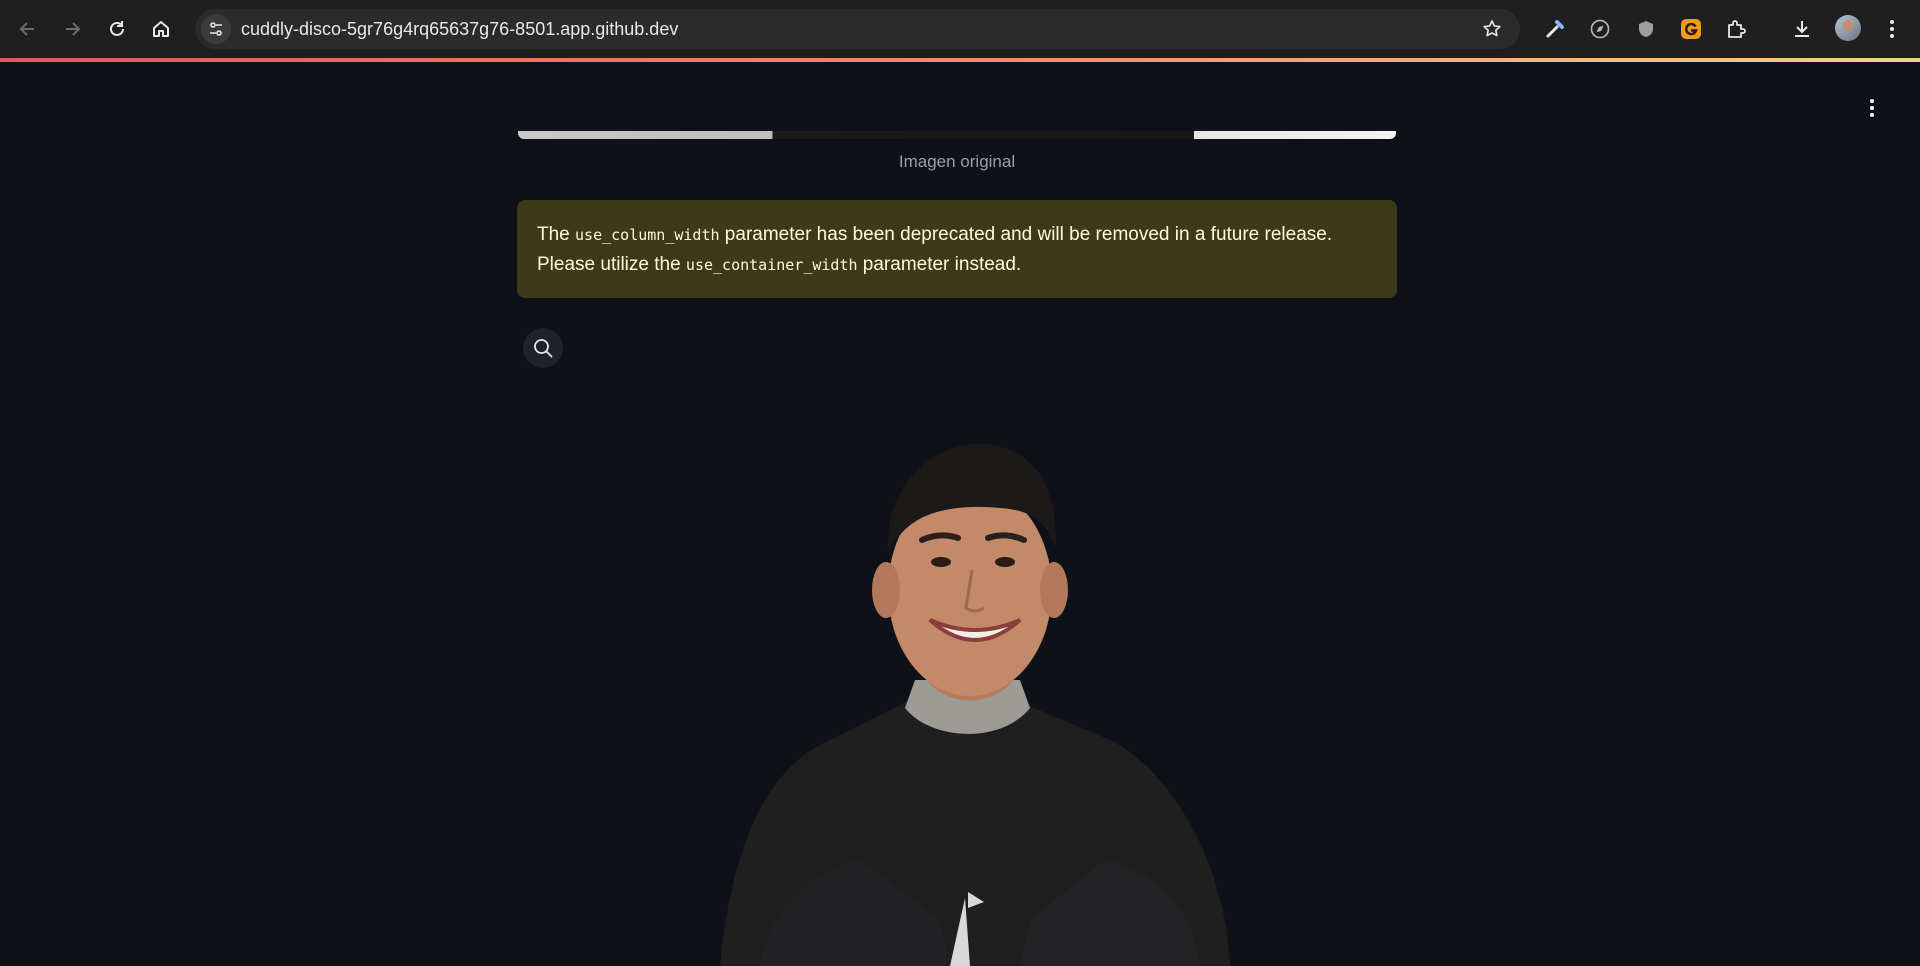 The height and width of the screenshot is (966, 1920). I want to click on downloads-button, so click(1802, 29).